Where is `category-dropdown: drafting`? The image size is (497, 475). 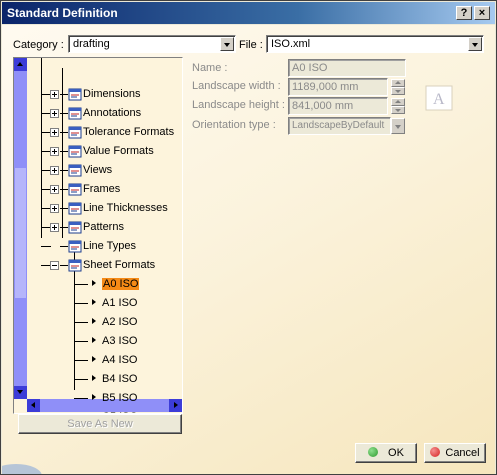 category-dropdown: drafting is located at coordinates (152, 44).